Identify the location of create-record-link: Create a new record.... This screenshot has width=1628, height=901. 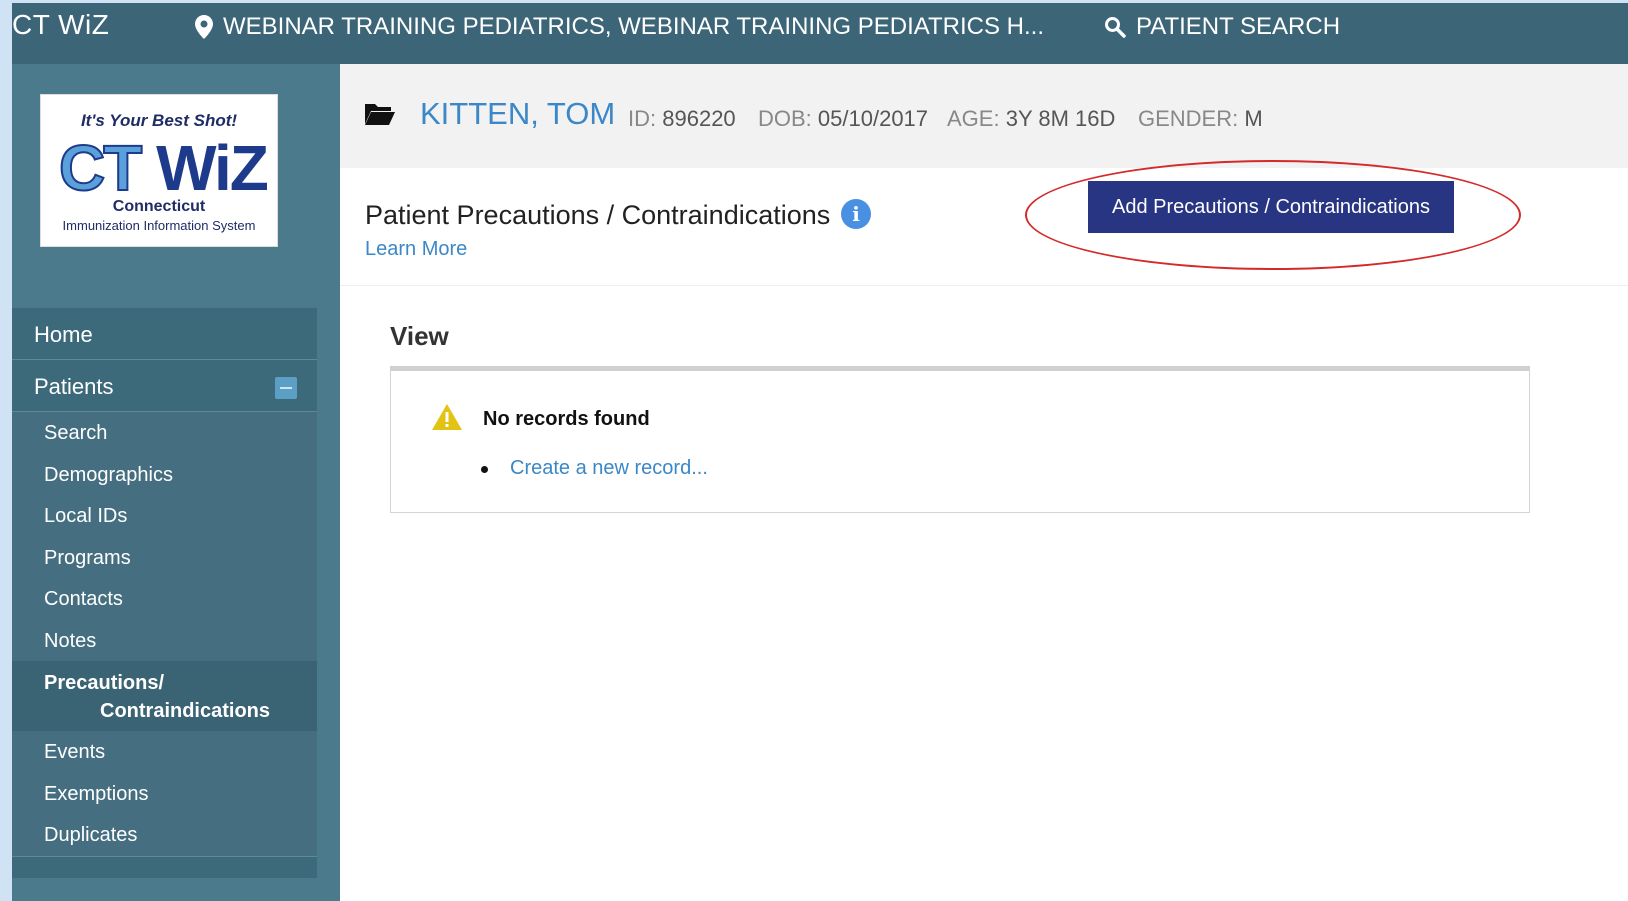
(609, 468).